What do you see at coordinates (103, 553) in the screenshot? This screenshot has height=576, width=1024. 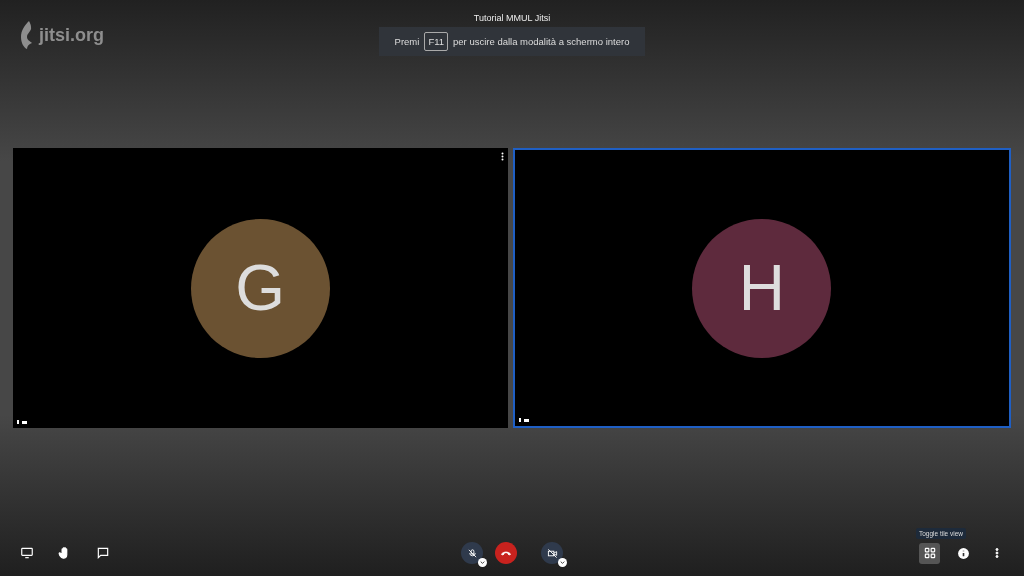 I see `chat-icon` at bounding box center [103, 553].